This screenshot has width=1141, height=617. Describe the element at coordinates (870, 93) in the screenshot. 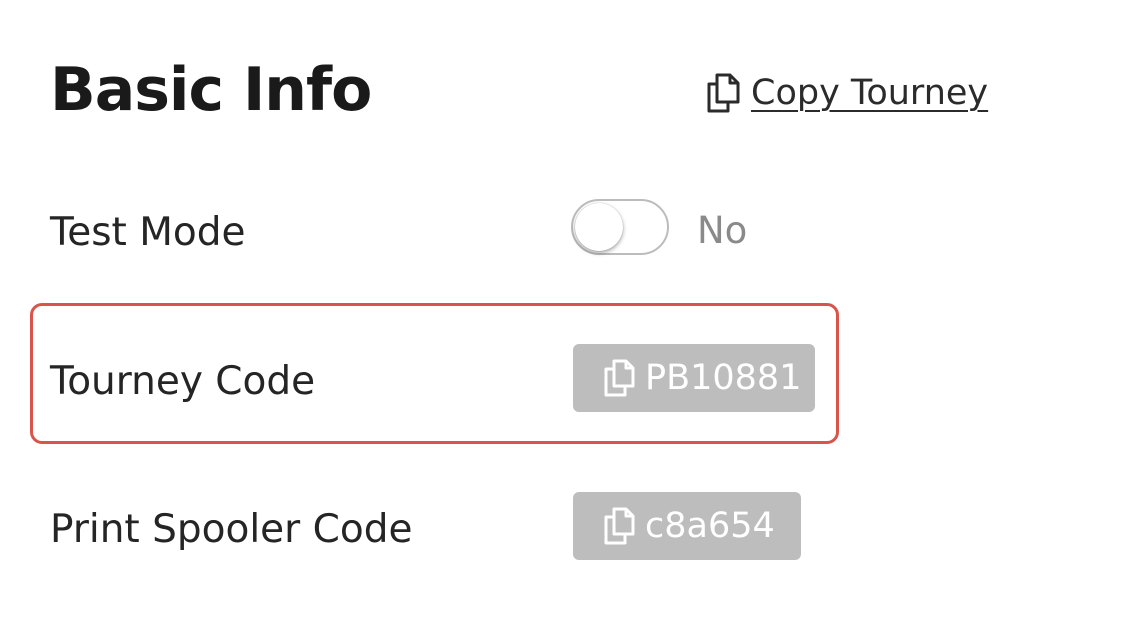

I see `copy-tourney-label: Copy Tourney` at that location.